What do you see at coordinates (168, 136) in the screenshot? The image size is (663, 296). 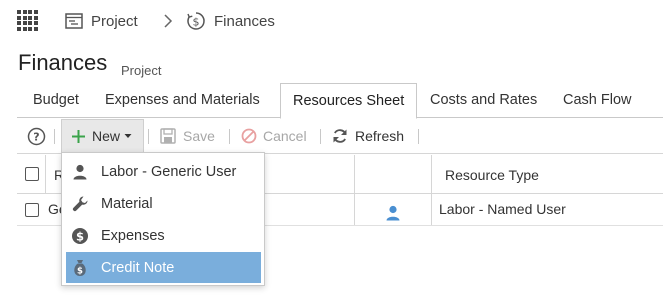 I see `save-icon` at bounding box center [168, 136].